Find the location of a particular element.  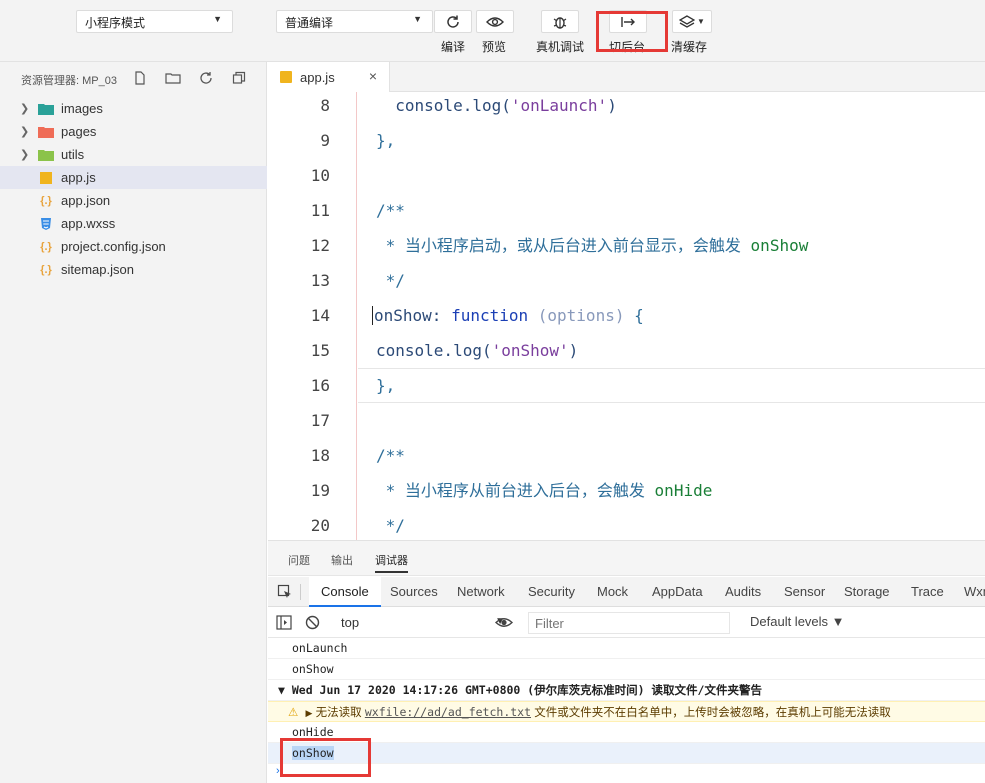

preview-button is located at coordinates (495, 21).